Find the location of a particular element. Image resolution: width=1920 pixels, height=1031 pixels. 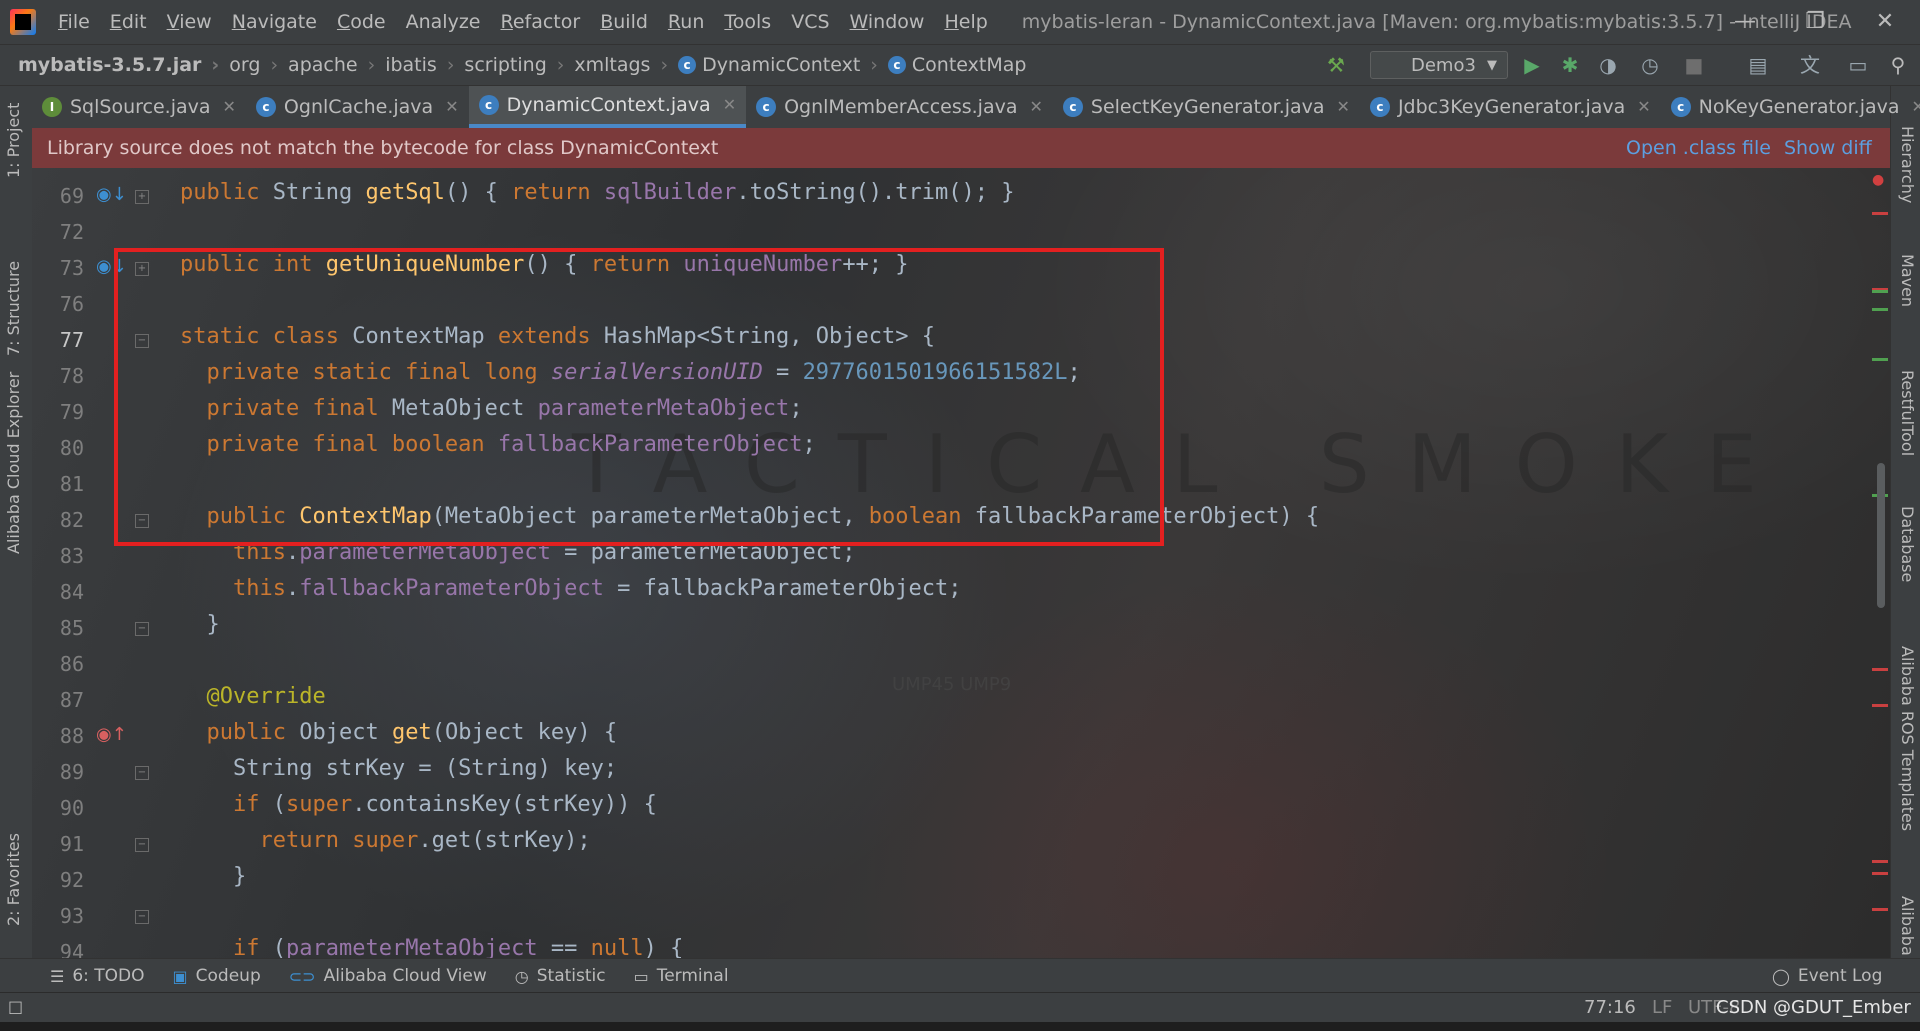

breadcrumb-ibatis: ibatis › is located at coordinates (424, 65).